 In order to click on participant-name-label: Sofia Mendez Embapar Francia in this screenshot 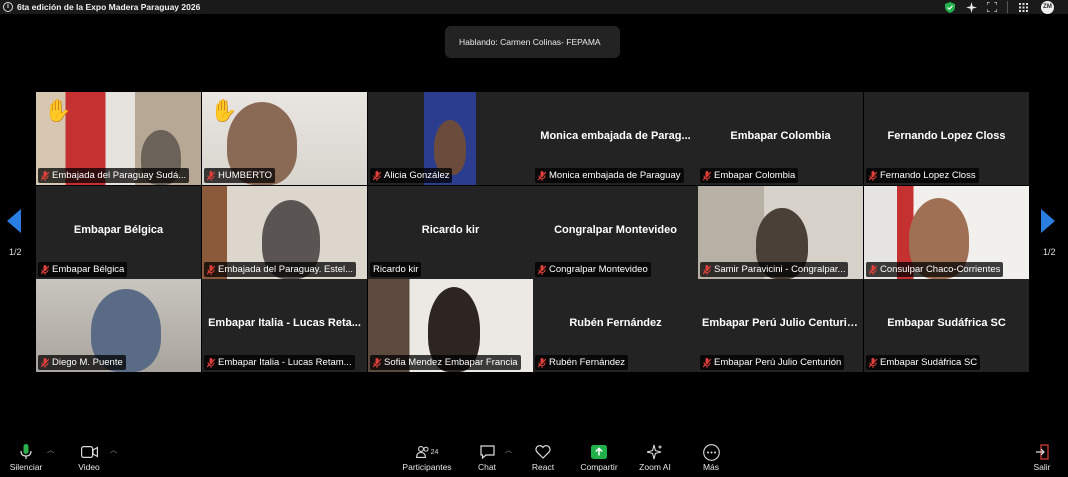, I will do `click(445, 362)`.